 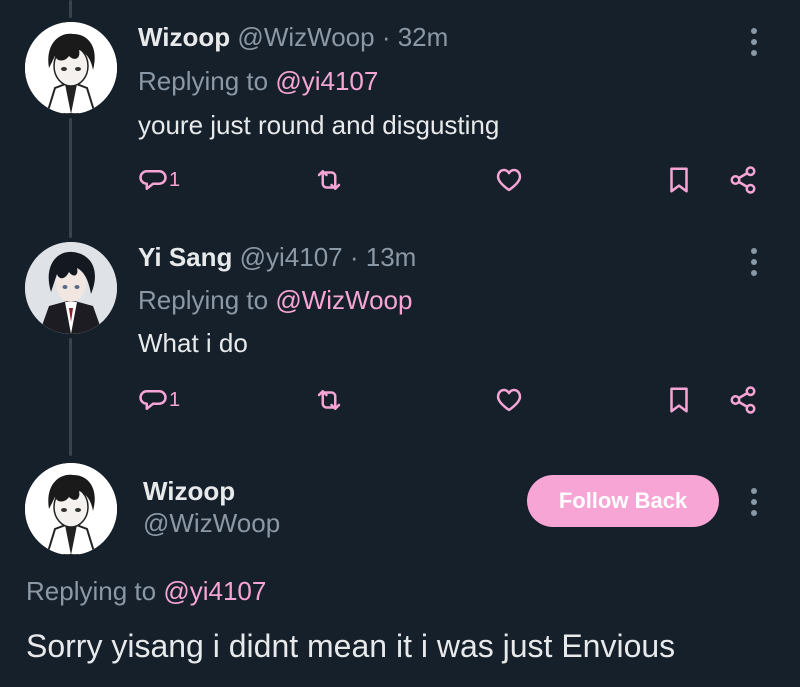 I want to click on thread-line-top, so click(x=70, y=9).